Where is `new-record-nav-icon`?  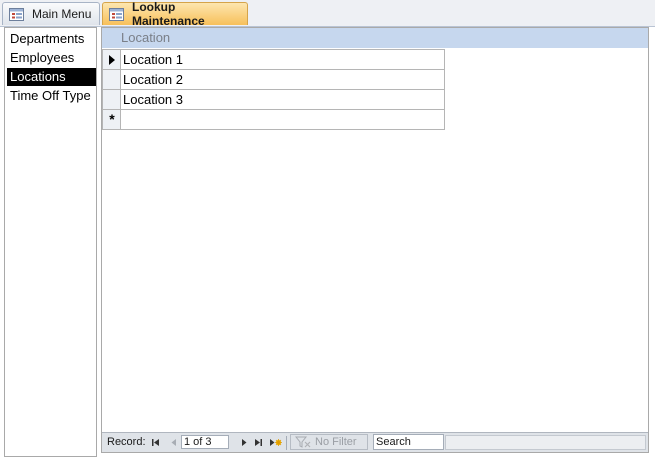
new-record-nav-icon is located at coordinates (275, 442).